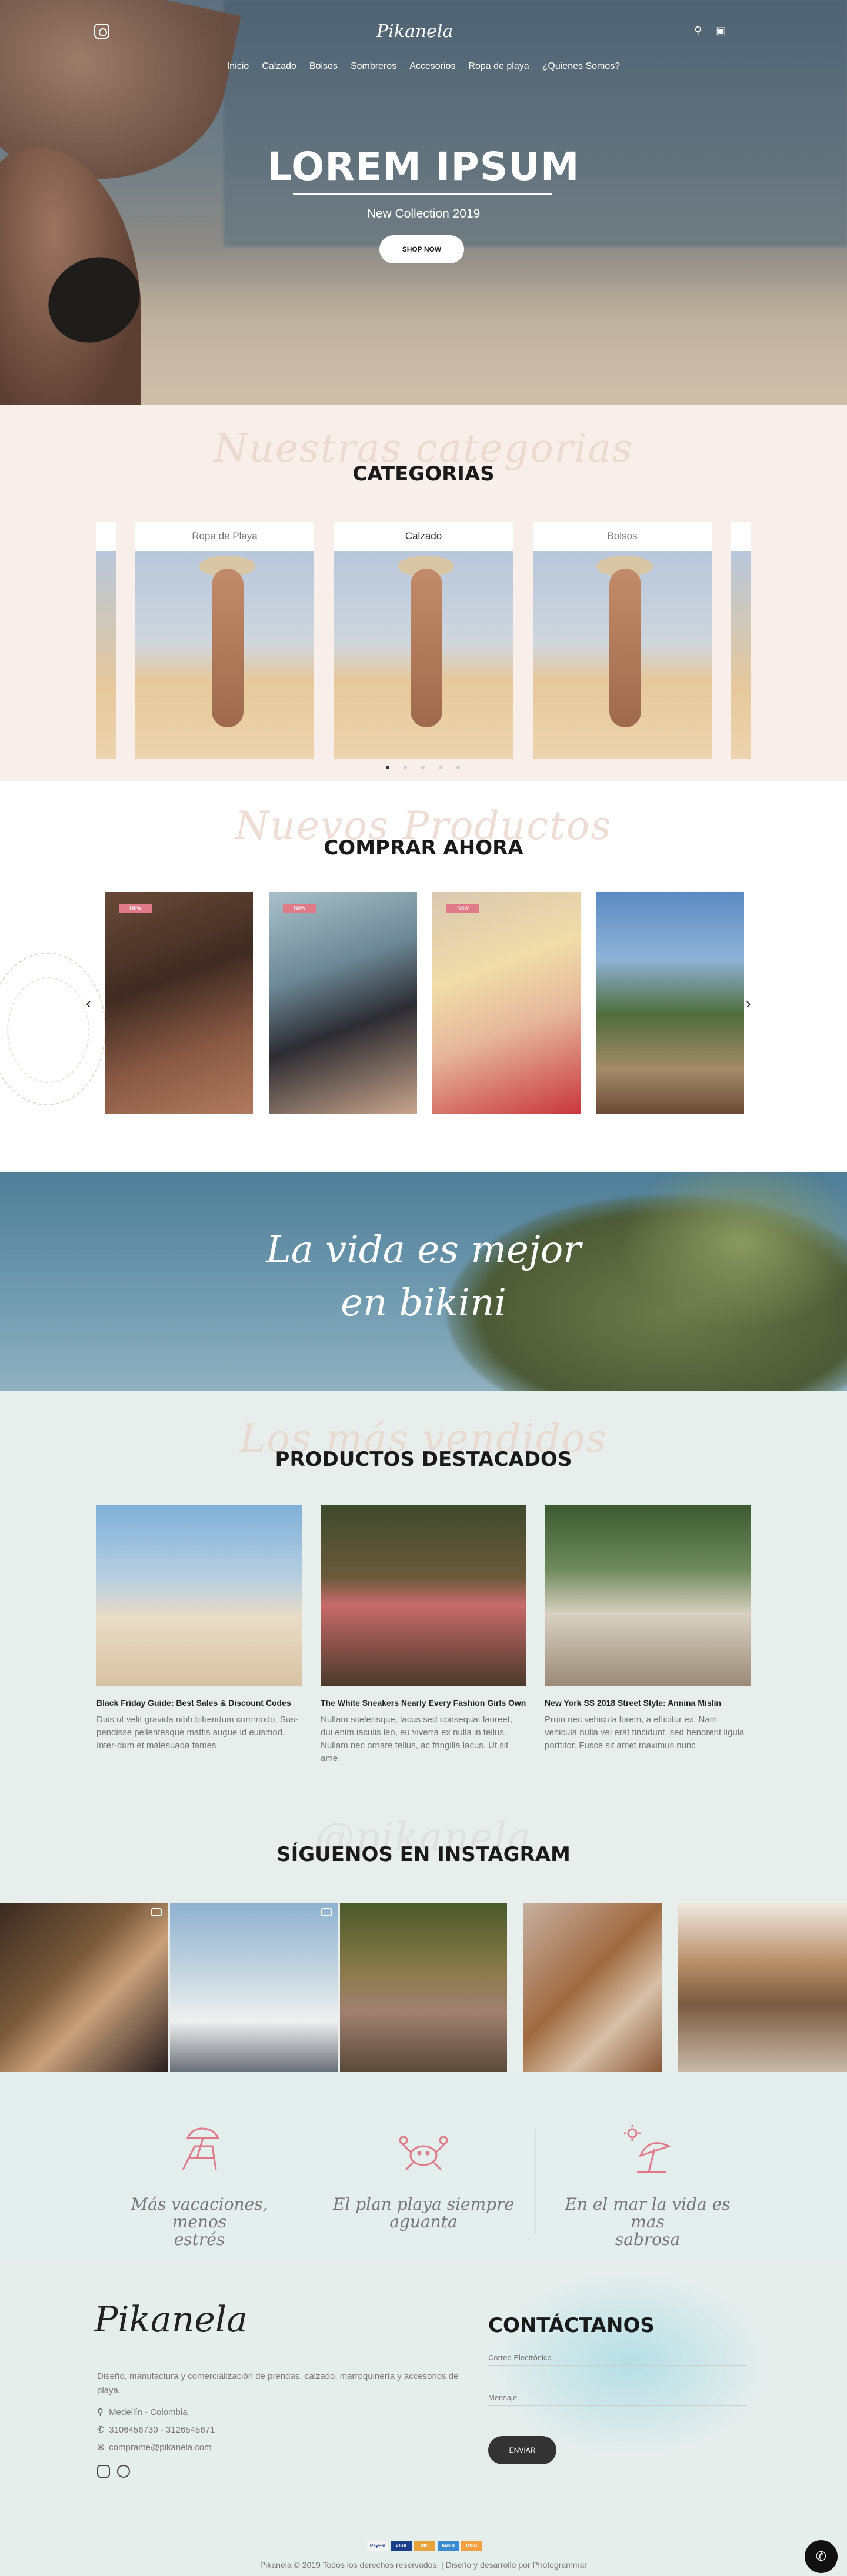 This screenshot has height=2576, width=847. I want to click on product-card, so click(670, 1003).